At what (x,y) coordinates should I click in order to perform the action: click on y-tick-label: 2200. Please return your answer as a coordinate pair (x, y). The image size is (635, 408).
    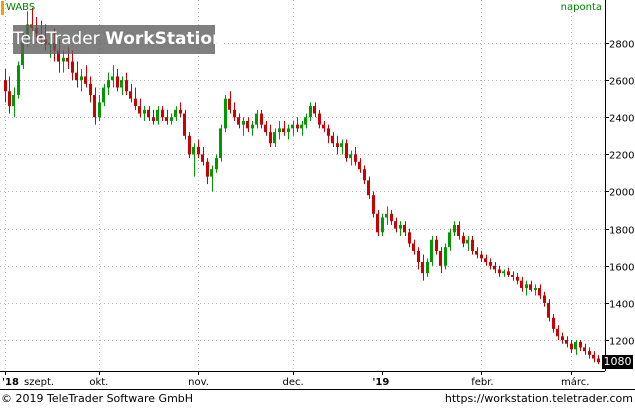
    Looking at the image, I should click on (621, 156).